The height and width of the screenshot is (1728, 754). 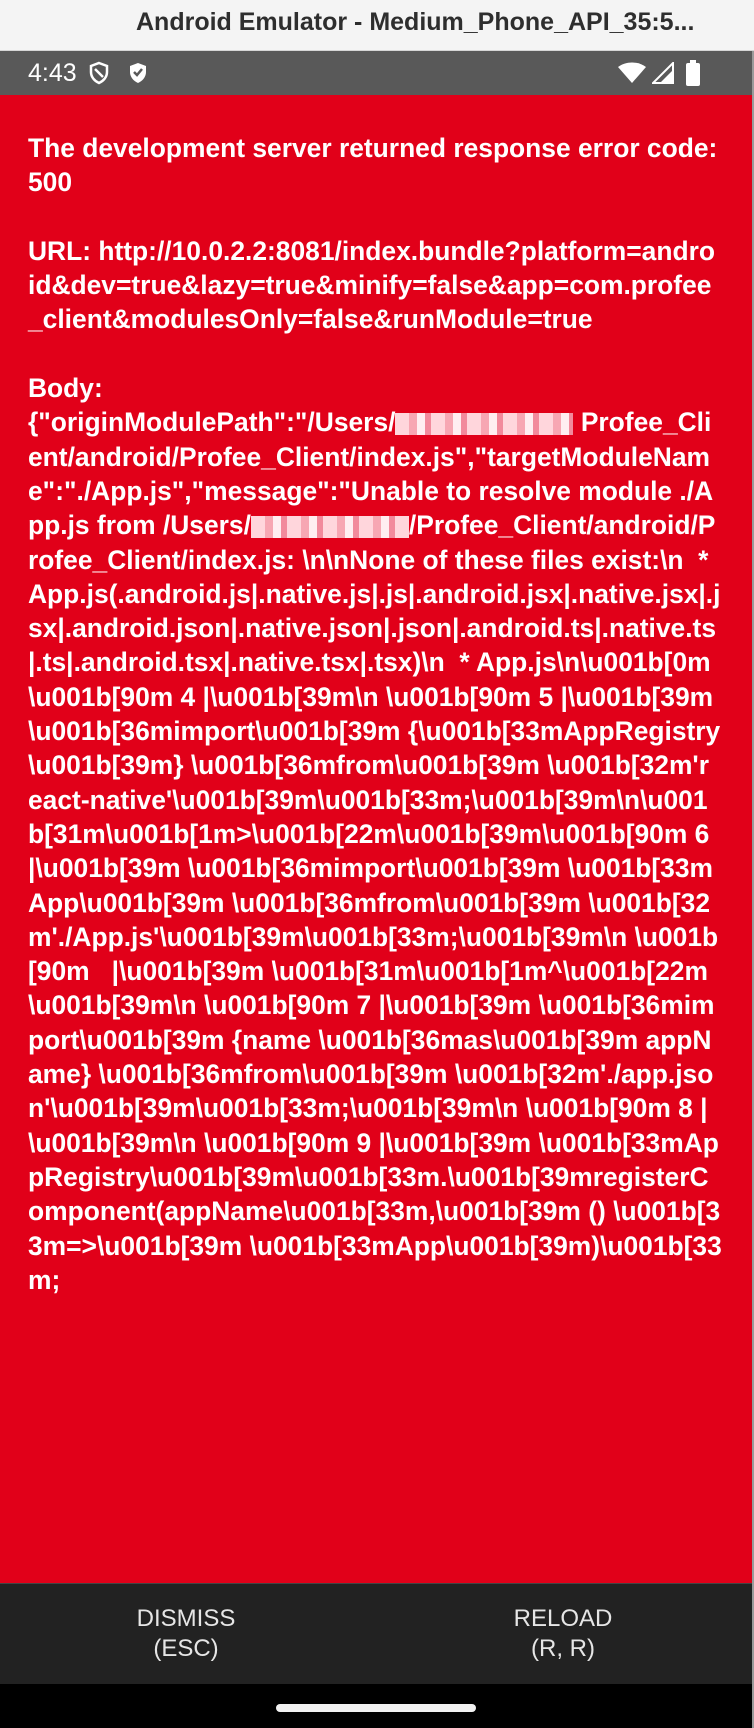 What do you see at coordinates (52, 73) in the screenshot?
I see `status-time: 4:43` at bounding box center [52, 73].